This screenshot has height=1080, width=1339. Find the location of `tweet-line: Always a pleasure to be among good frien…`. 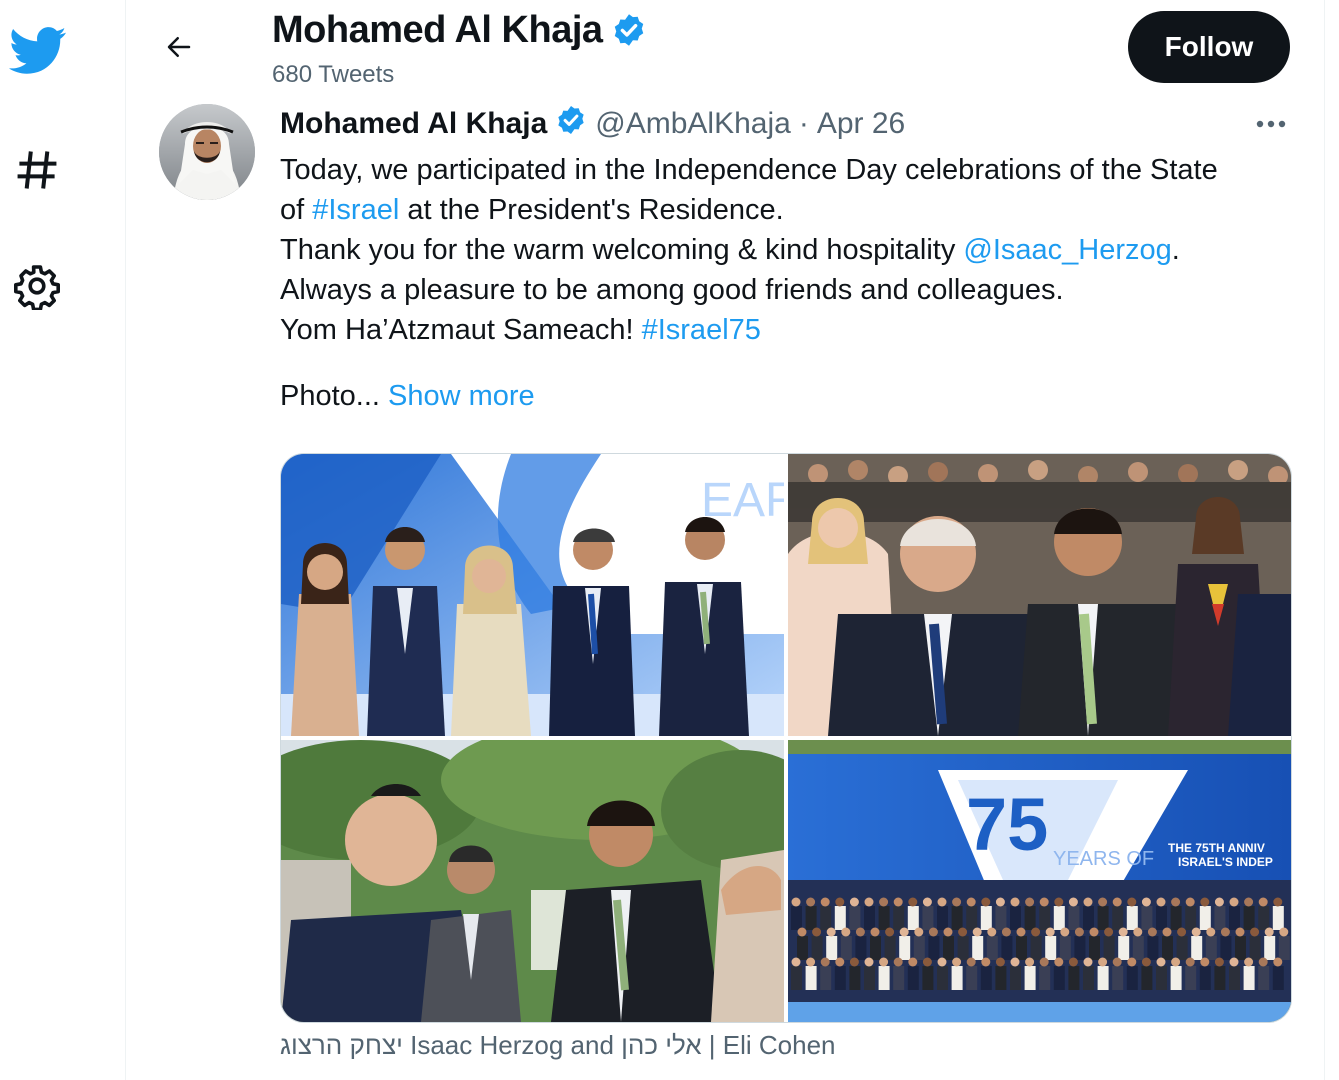

tweet-line: Always a pleasure to be among good frien… is located at coordinates (790, 290).